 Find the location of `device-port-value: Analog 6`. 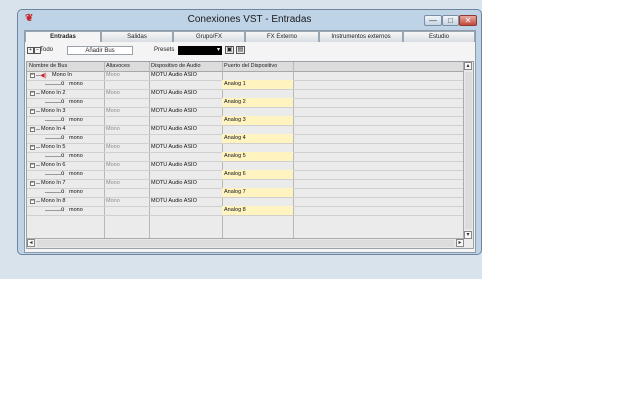

device-port-value: Analog 6 is located at coordinates (235, 174).